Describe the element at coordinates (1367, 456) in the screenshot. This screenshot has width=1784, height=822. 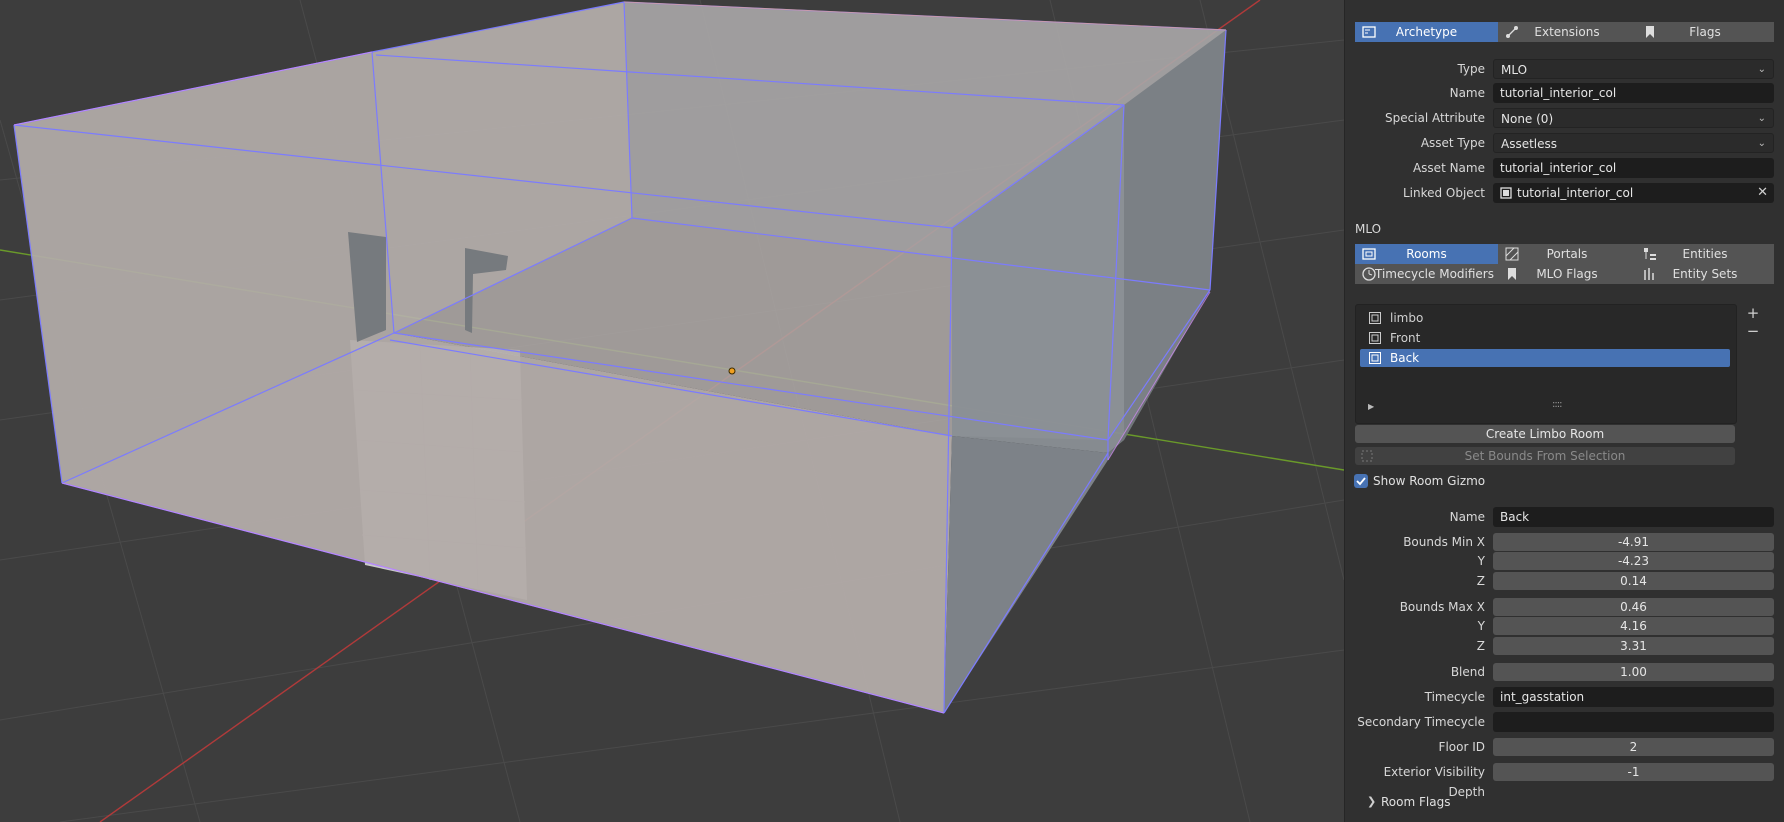
I see `bounds-icon` at that location.